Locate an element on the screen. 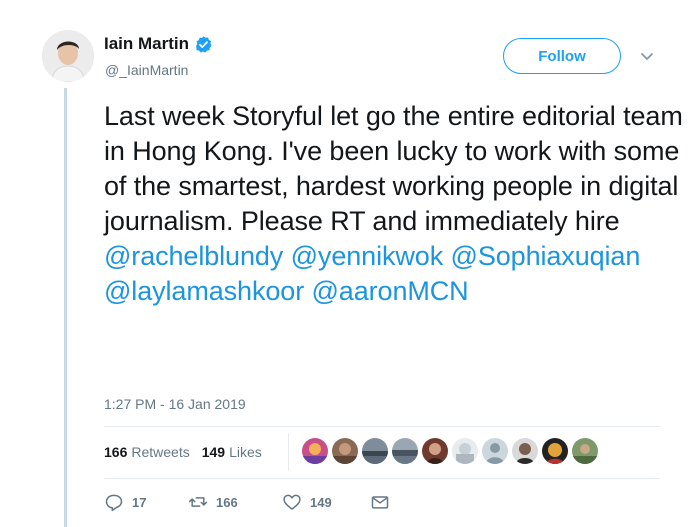 The width and height of the screenshot is (696, 527). verified-badge-icon is located at coordinates (204, 44).